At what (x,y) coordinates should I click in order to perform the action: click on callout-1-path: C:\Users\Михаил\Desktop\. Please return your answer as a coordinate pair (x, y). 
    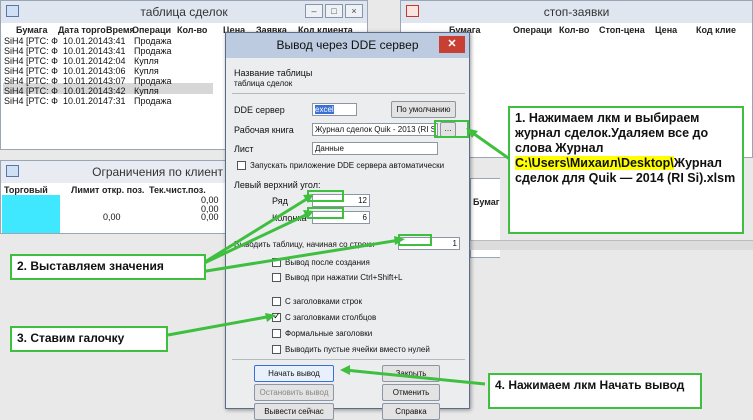
    Looking at the image, I should click on (594, 163).